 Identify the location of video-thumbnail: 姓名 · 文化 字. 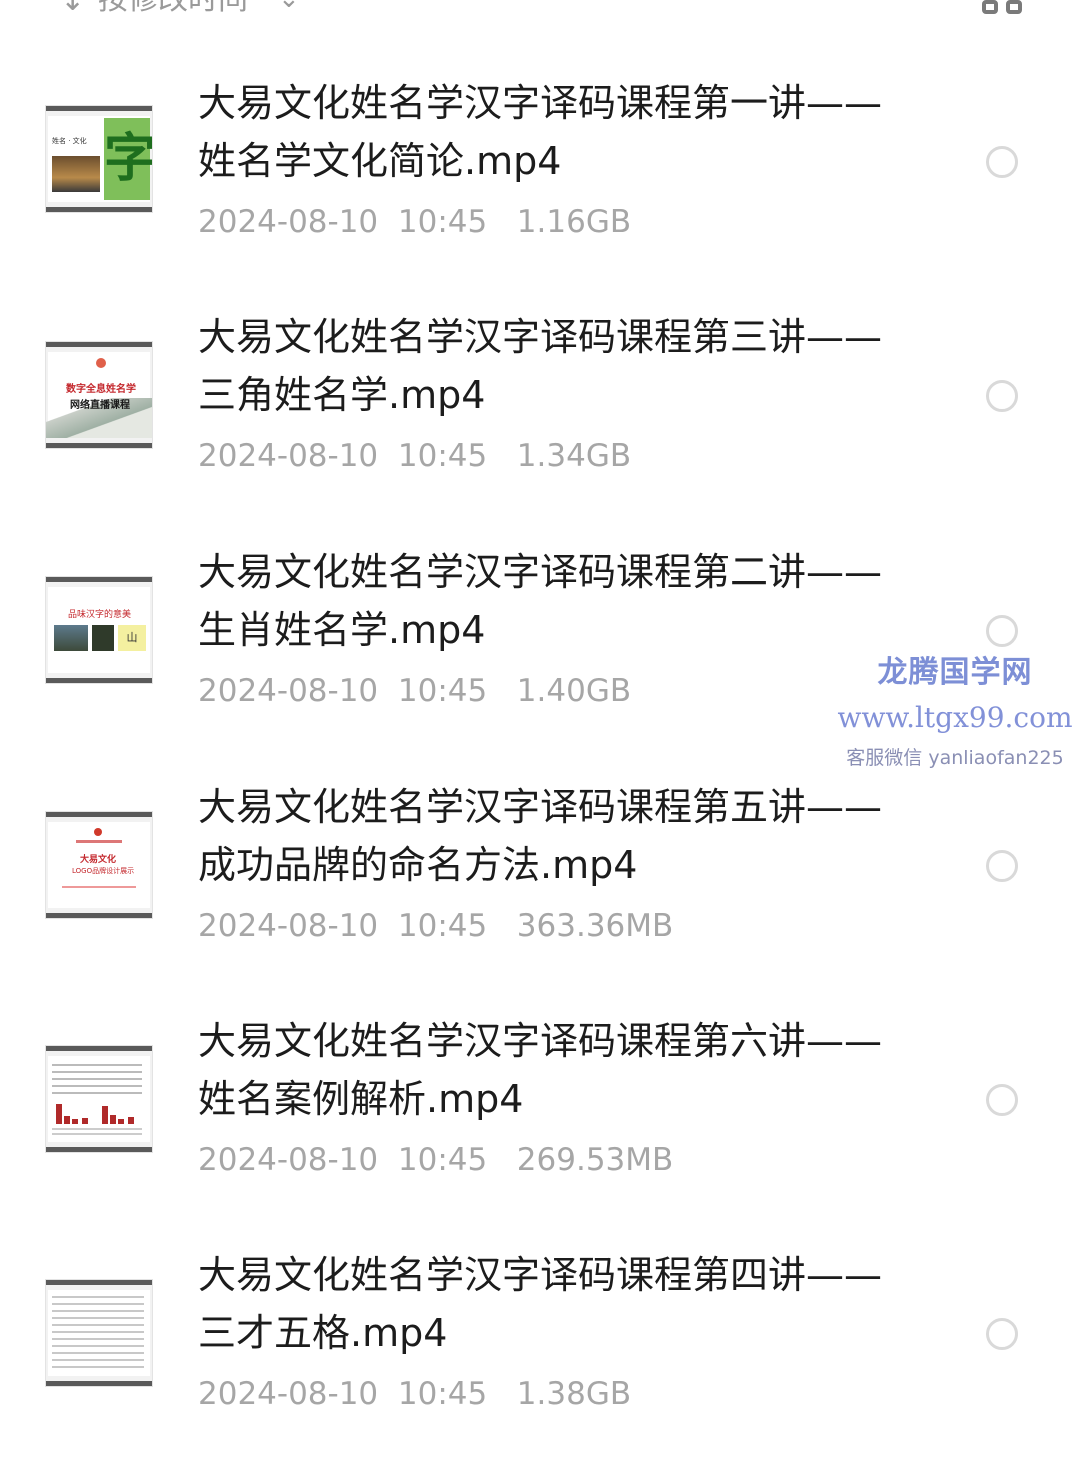
(99, 159).